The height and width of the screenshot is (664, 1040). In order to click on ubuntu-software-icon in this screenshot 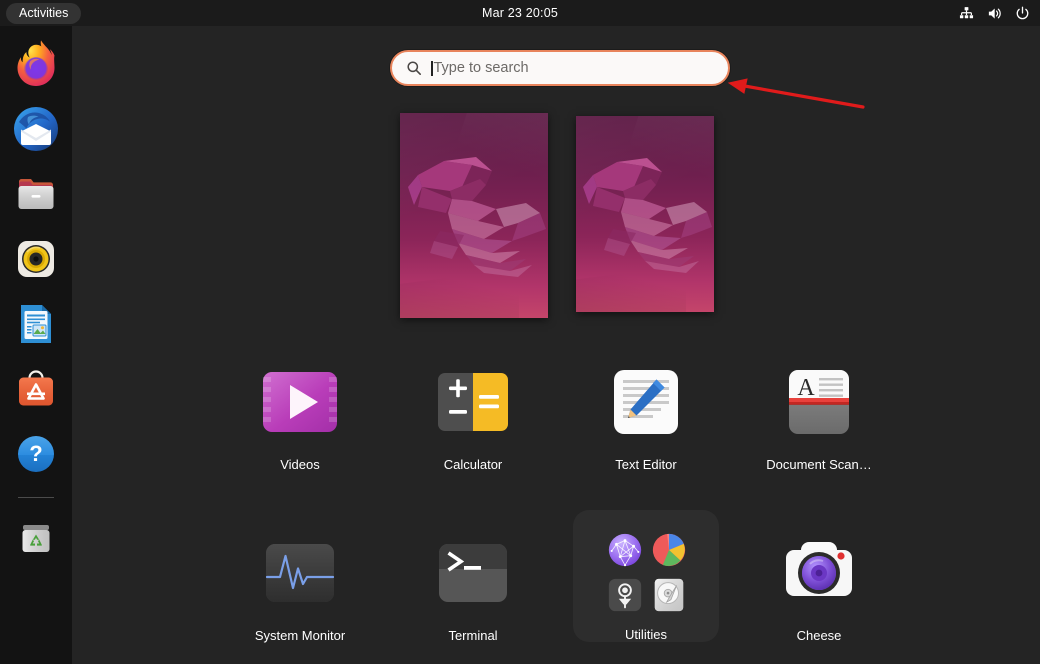, I will do `click(36, 388)`.